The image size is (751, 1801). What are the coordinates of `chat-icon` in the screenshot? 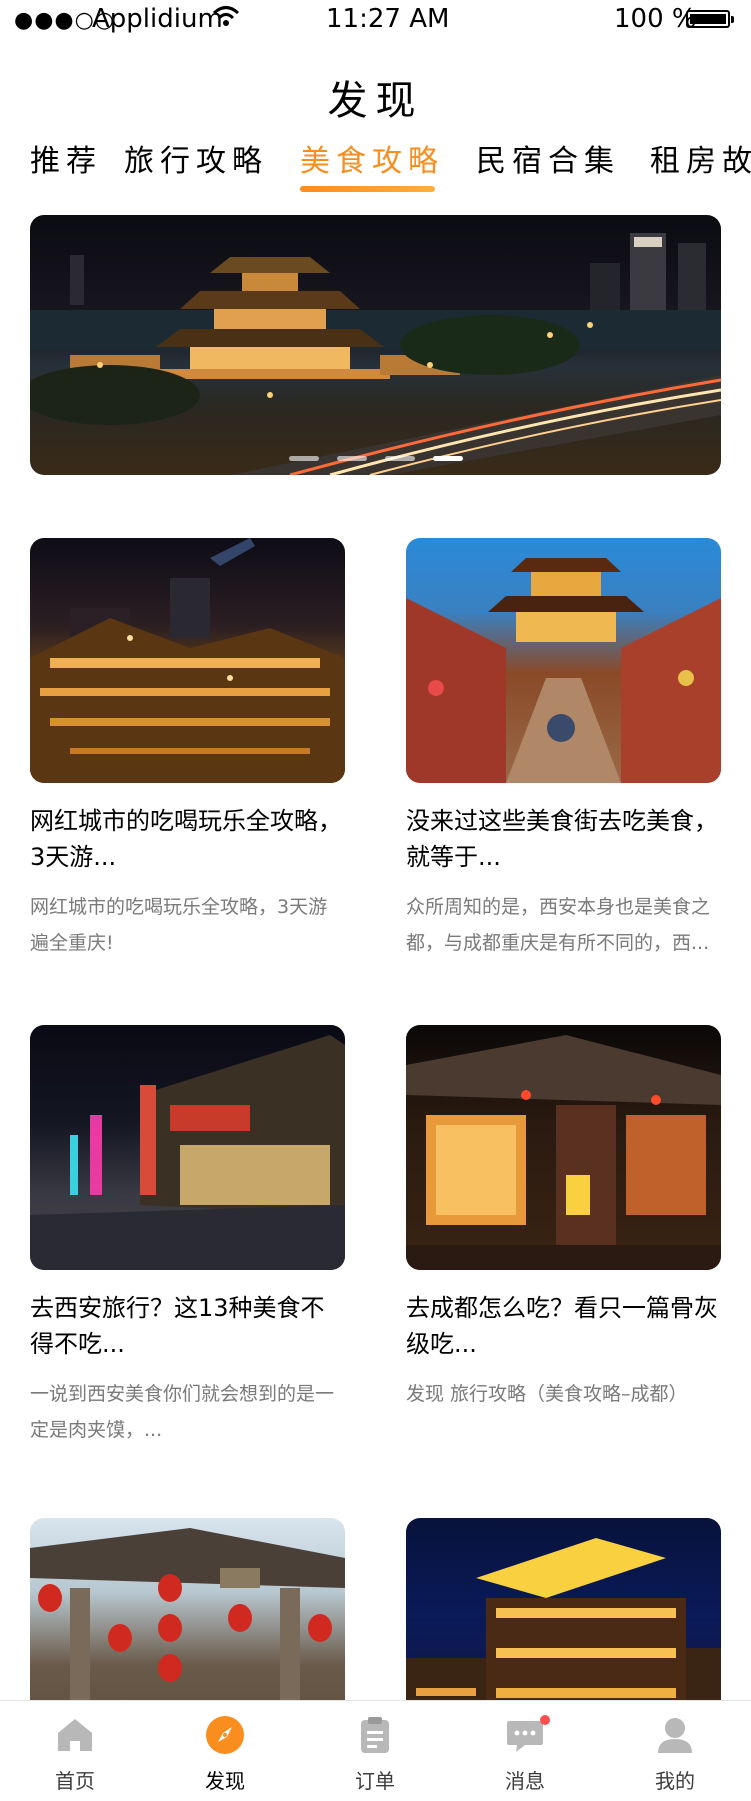 It's located at (525, 1735).